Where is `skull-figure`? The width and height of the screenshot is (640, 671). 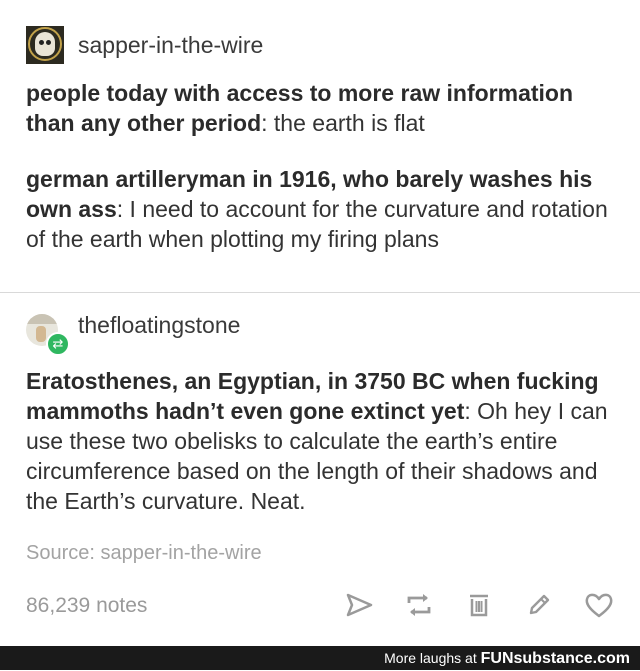
skull-figure is located at coordinates (45, 44).